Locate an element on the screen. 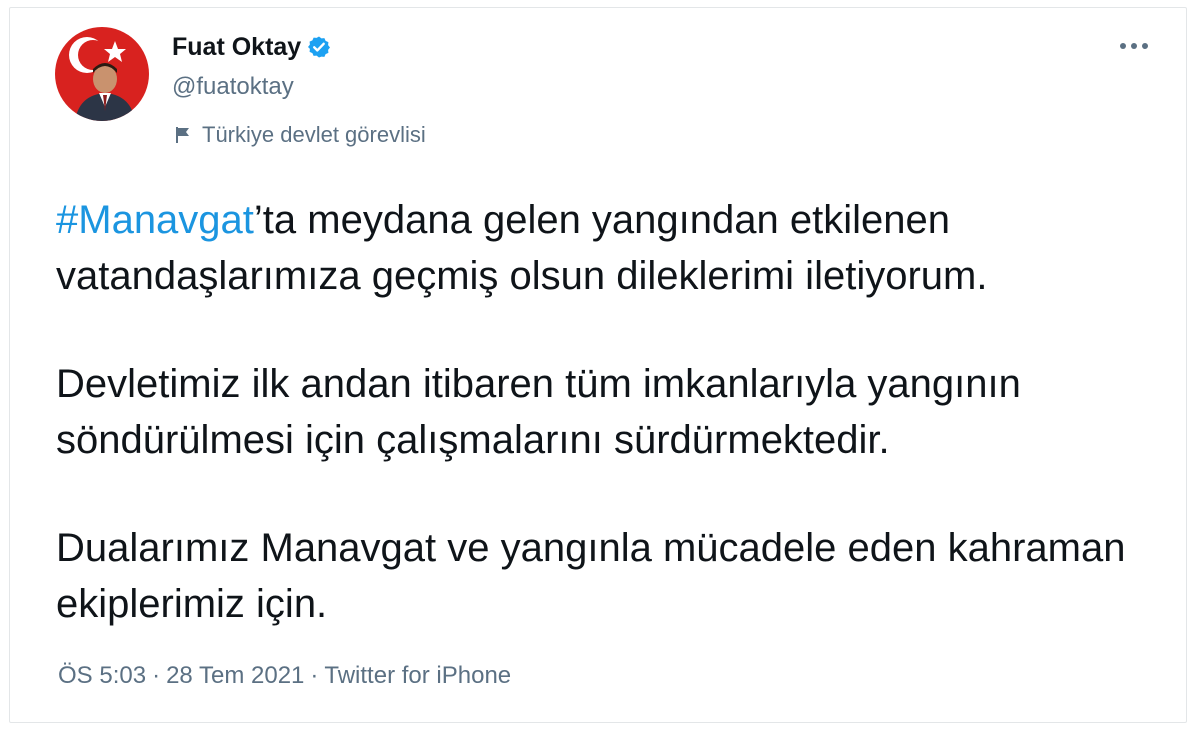 The height and width of the screenshot is (730, 1200). verified-badge-icon is located at coordinates (319, 47).